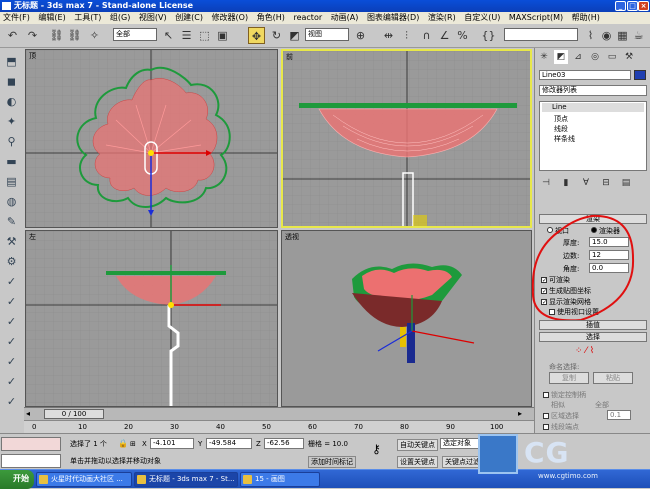 The image size is (650, 489). I want to click on track-bar: 0 10 20 30 40 50 60 70 80 90 100, so click(279, 426).